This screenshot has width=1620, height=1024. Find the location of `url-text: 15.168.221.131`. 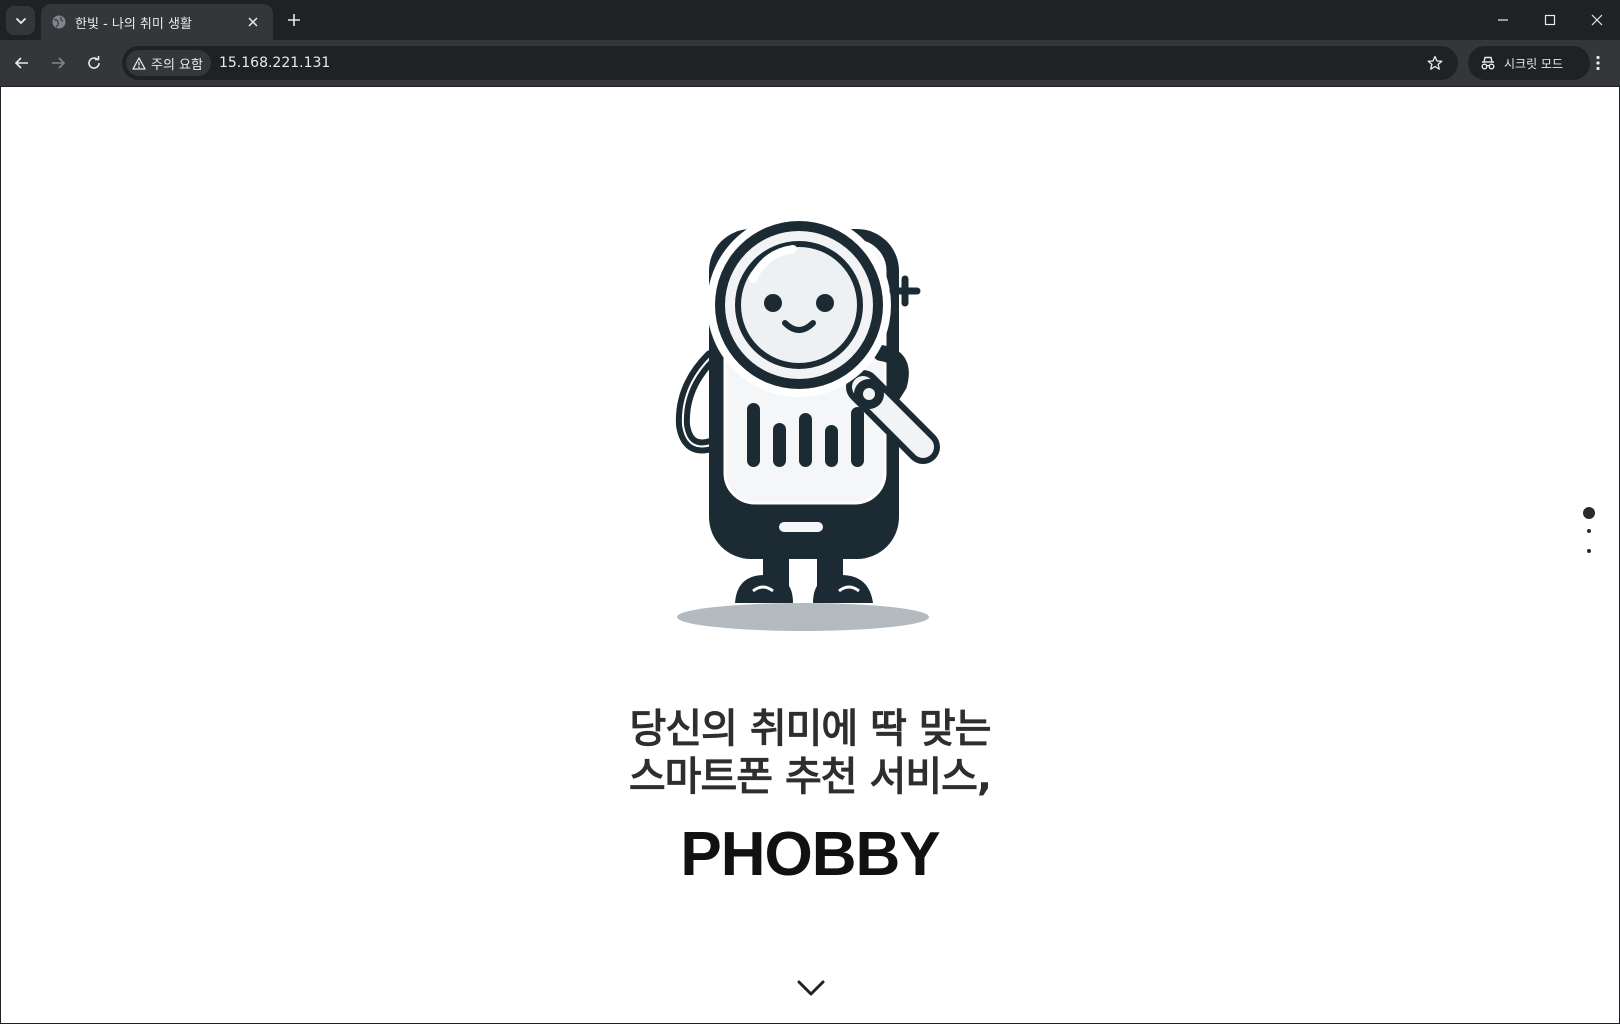

url-text: 15.168.221.131 is located at coordinates (819, 63).